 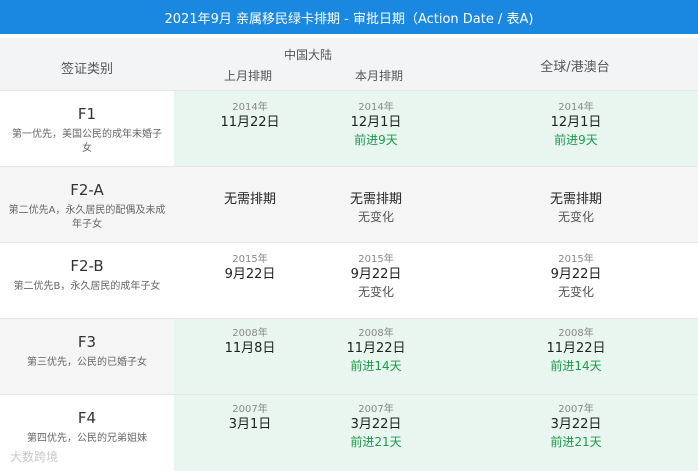 I want to click on this-month-cell: 无需排期 无变化, so click(x=376, y=208).